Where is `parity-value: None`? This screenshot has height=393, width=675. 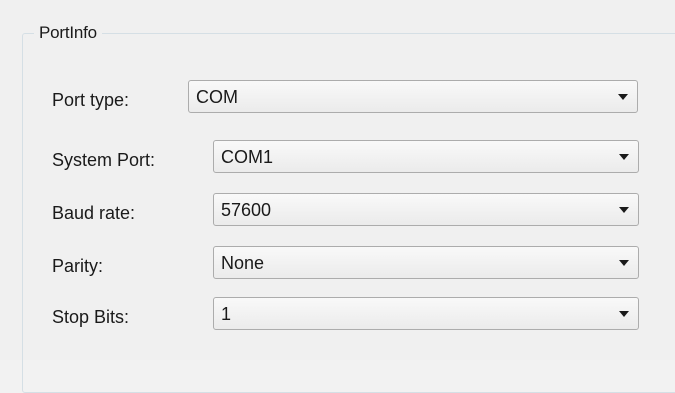
parity-value: None is located at coordinates (243, 263).